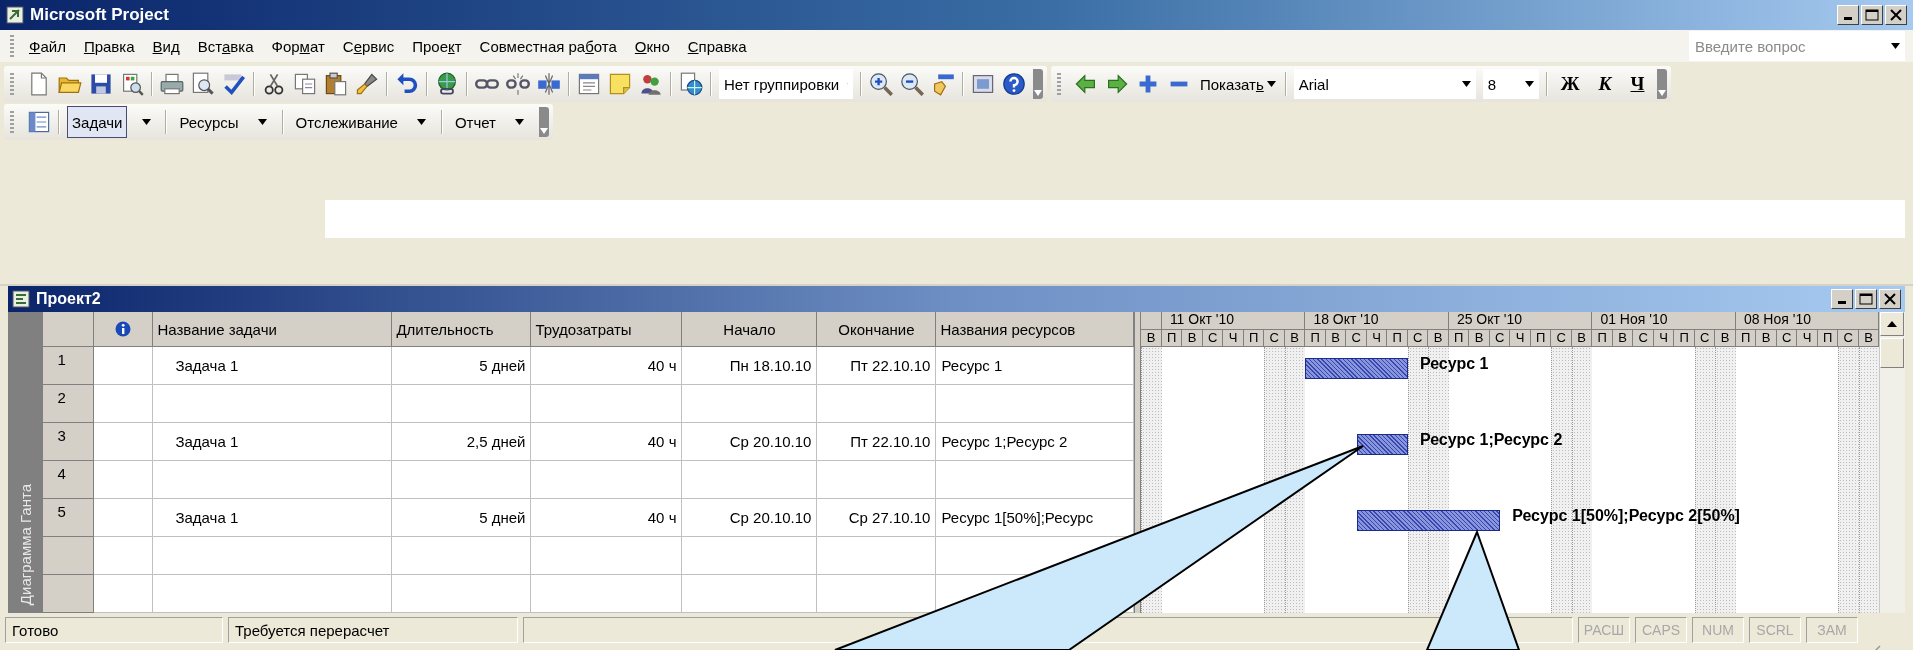  I want to click on scissors-icon, so click(274, 84).